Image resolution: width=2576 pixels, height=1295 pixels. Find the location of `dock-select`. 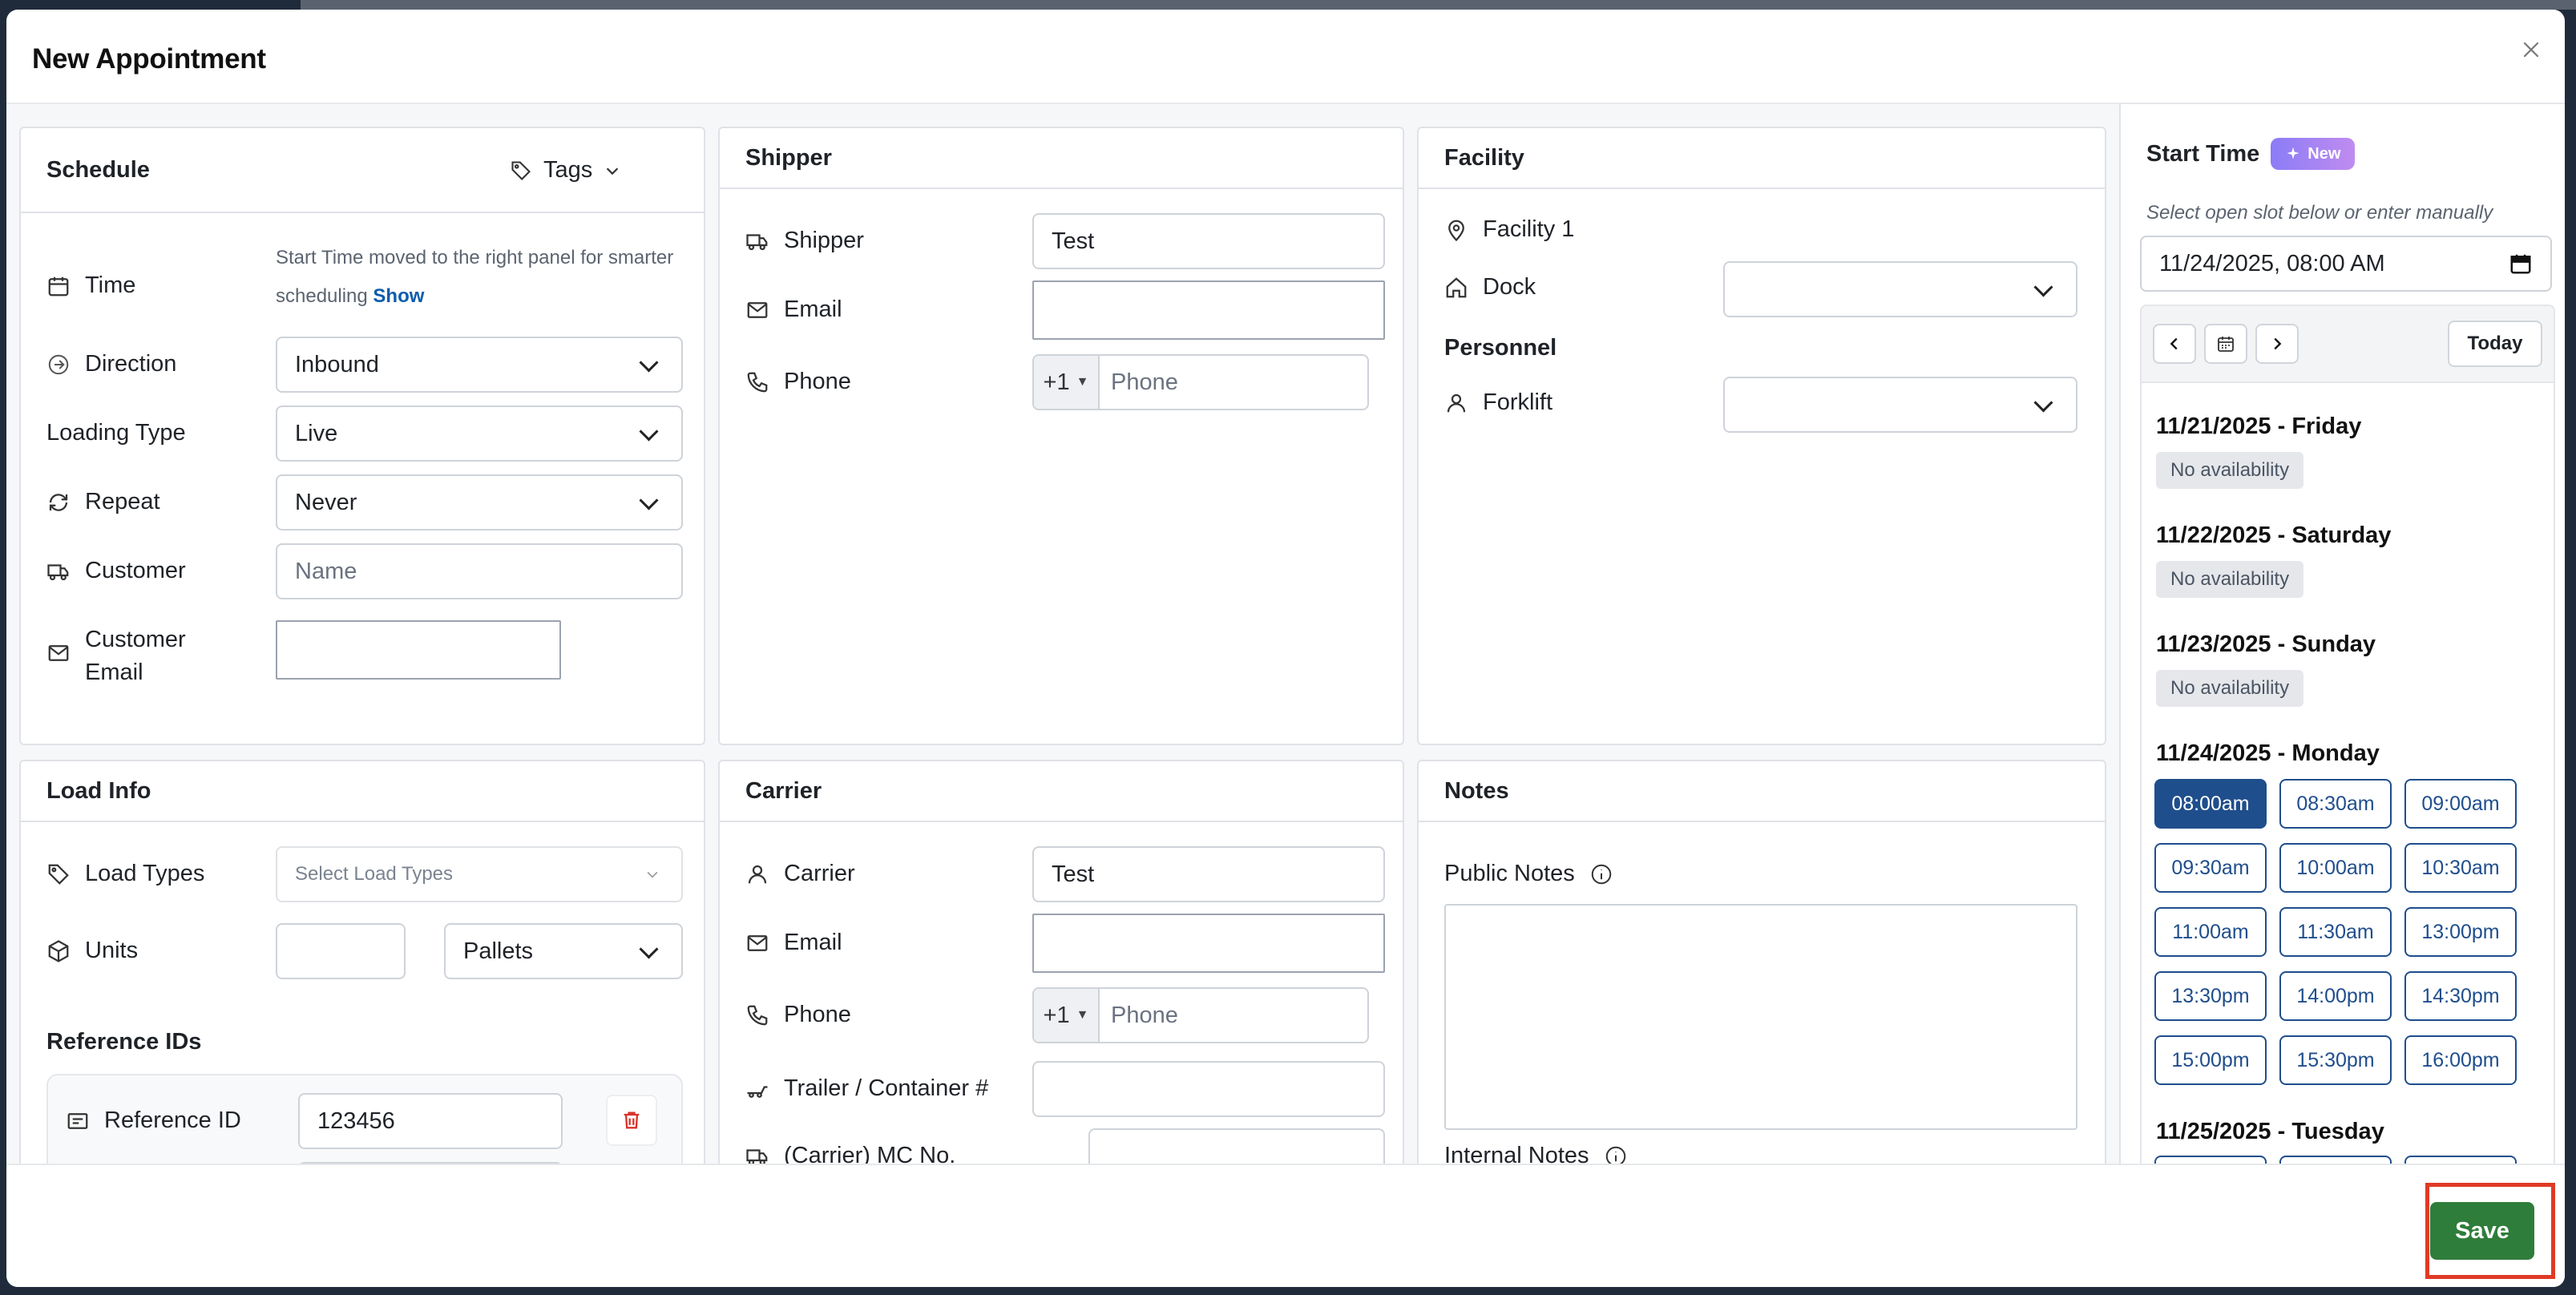

dock-select is located at coordinates (1900, 289).